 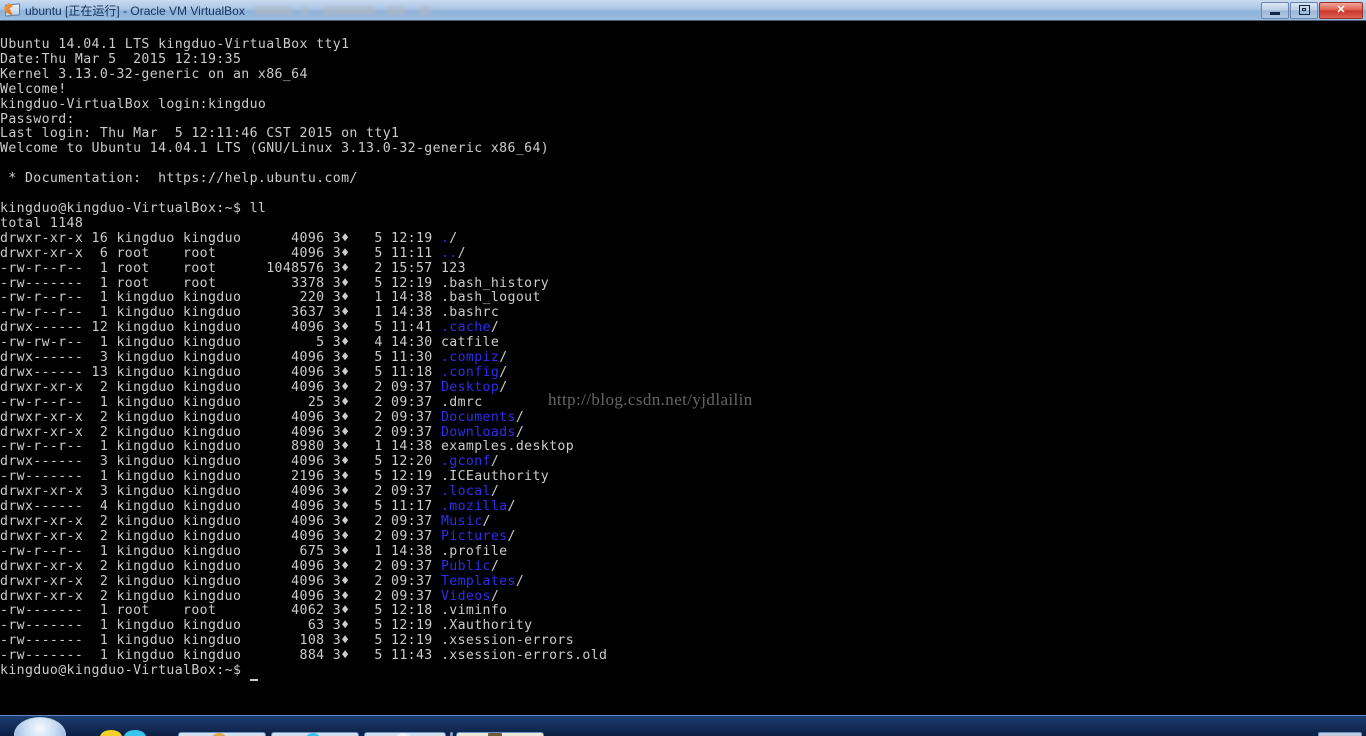 What do you see at coordinates (123, 733) in the screenshot?
I see `quicklaunch-icons` at bounding box center [123, 733].